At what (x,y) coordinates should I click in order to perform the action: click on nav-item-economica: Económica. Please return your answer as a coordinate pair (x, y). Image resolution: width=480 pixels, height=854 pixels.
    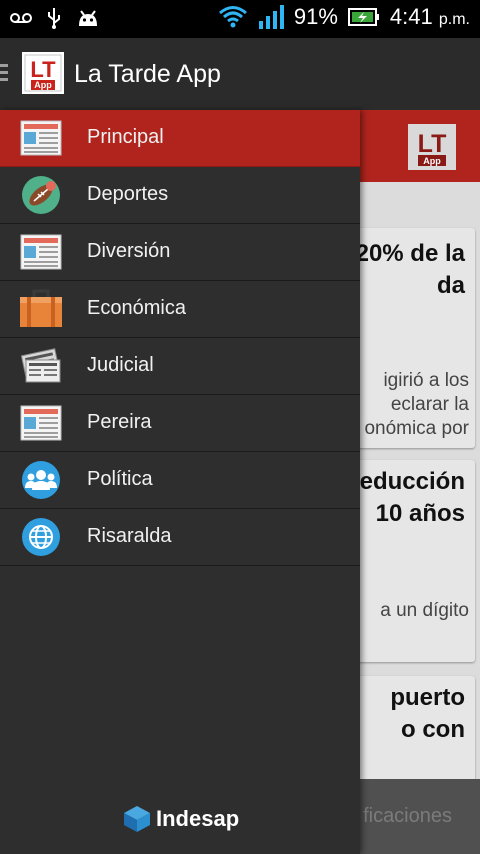
    Looking at the image, I should click on (180, 309).